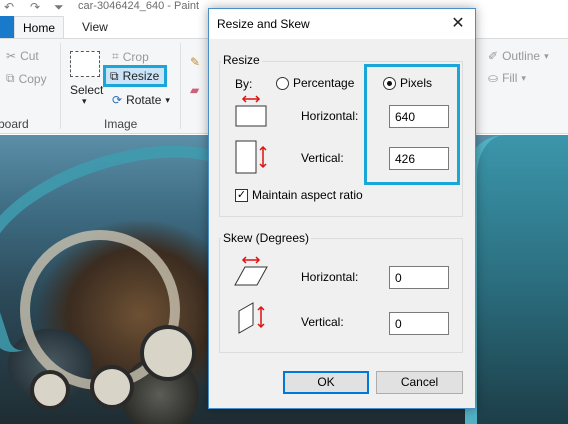 The height and width of the screenshot is (424, 568). Describe the element at coordinates (510, 78) in the screenshot. I see `fill-label: Fill` at that location.